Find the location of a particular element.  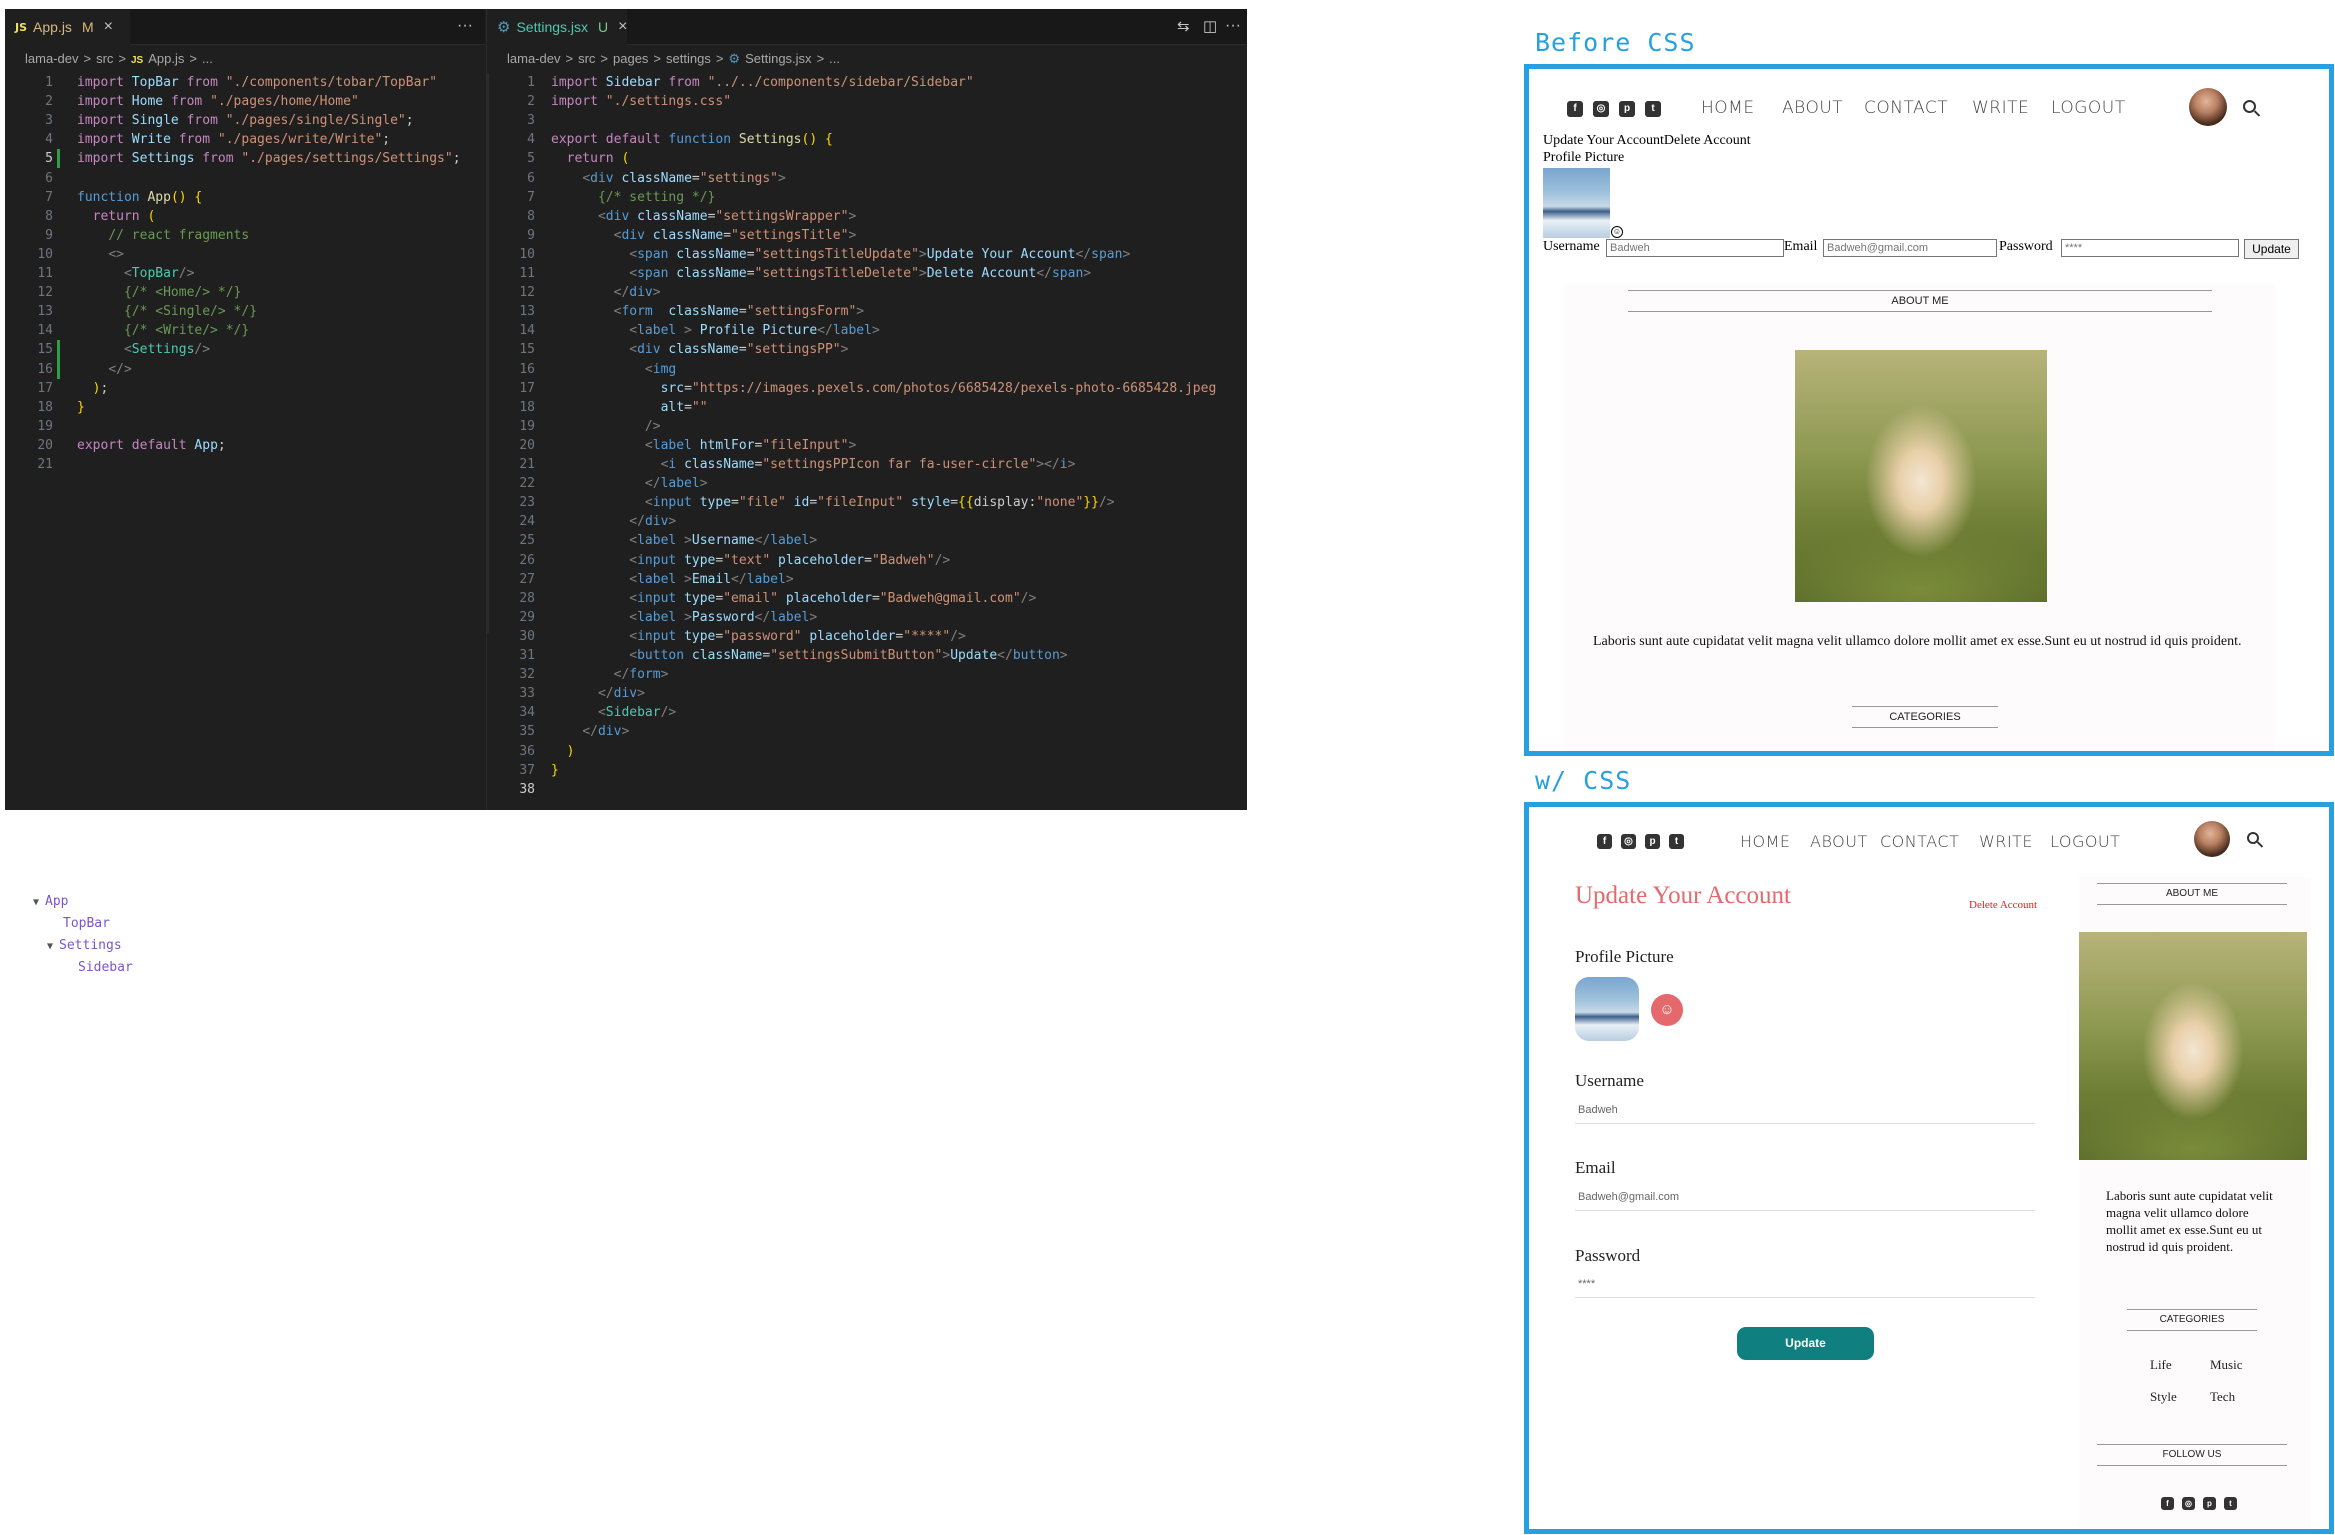

code-line: {/* <Home/> */} is located at coordinates (159, 292).